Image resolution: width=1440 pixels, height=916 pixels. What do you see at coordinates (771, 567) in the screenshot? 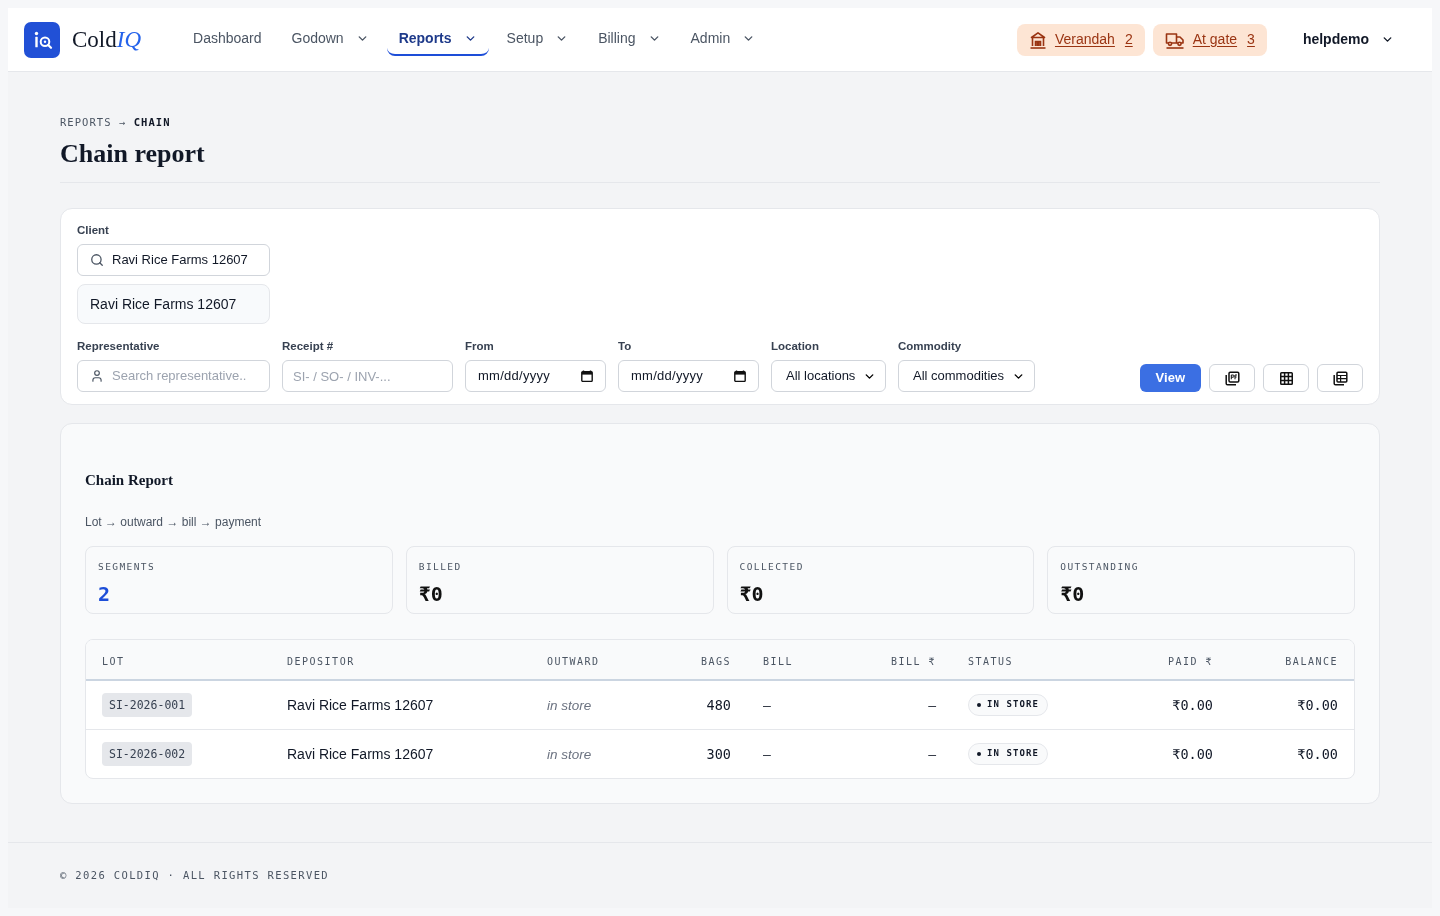
I see `stat-label: COLLECTED` at bounding box center [771, 567].